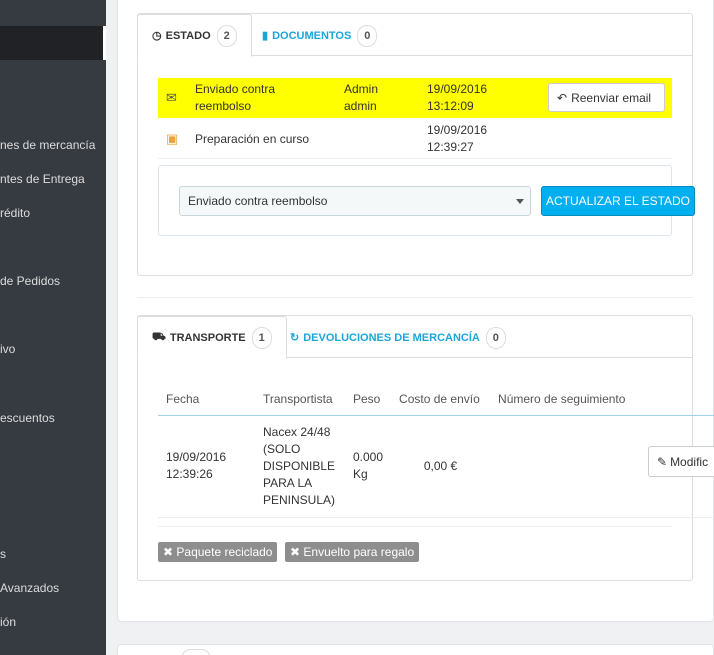  Describe the element at coordinates (224, 552) in the screenshot. I see `recycled-package-label: Paquete reciclado` at that location.